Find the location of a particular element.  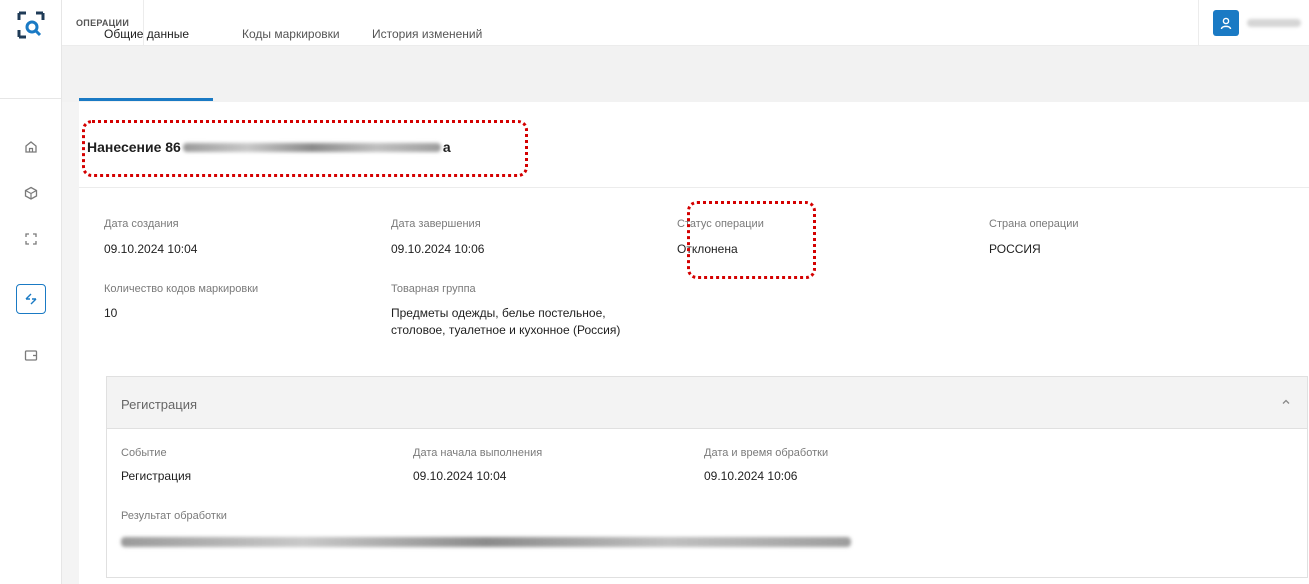

user-avatar is located at coordinates (1226, 23).